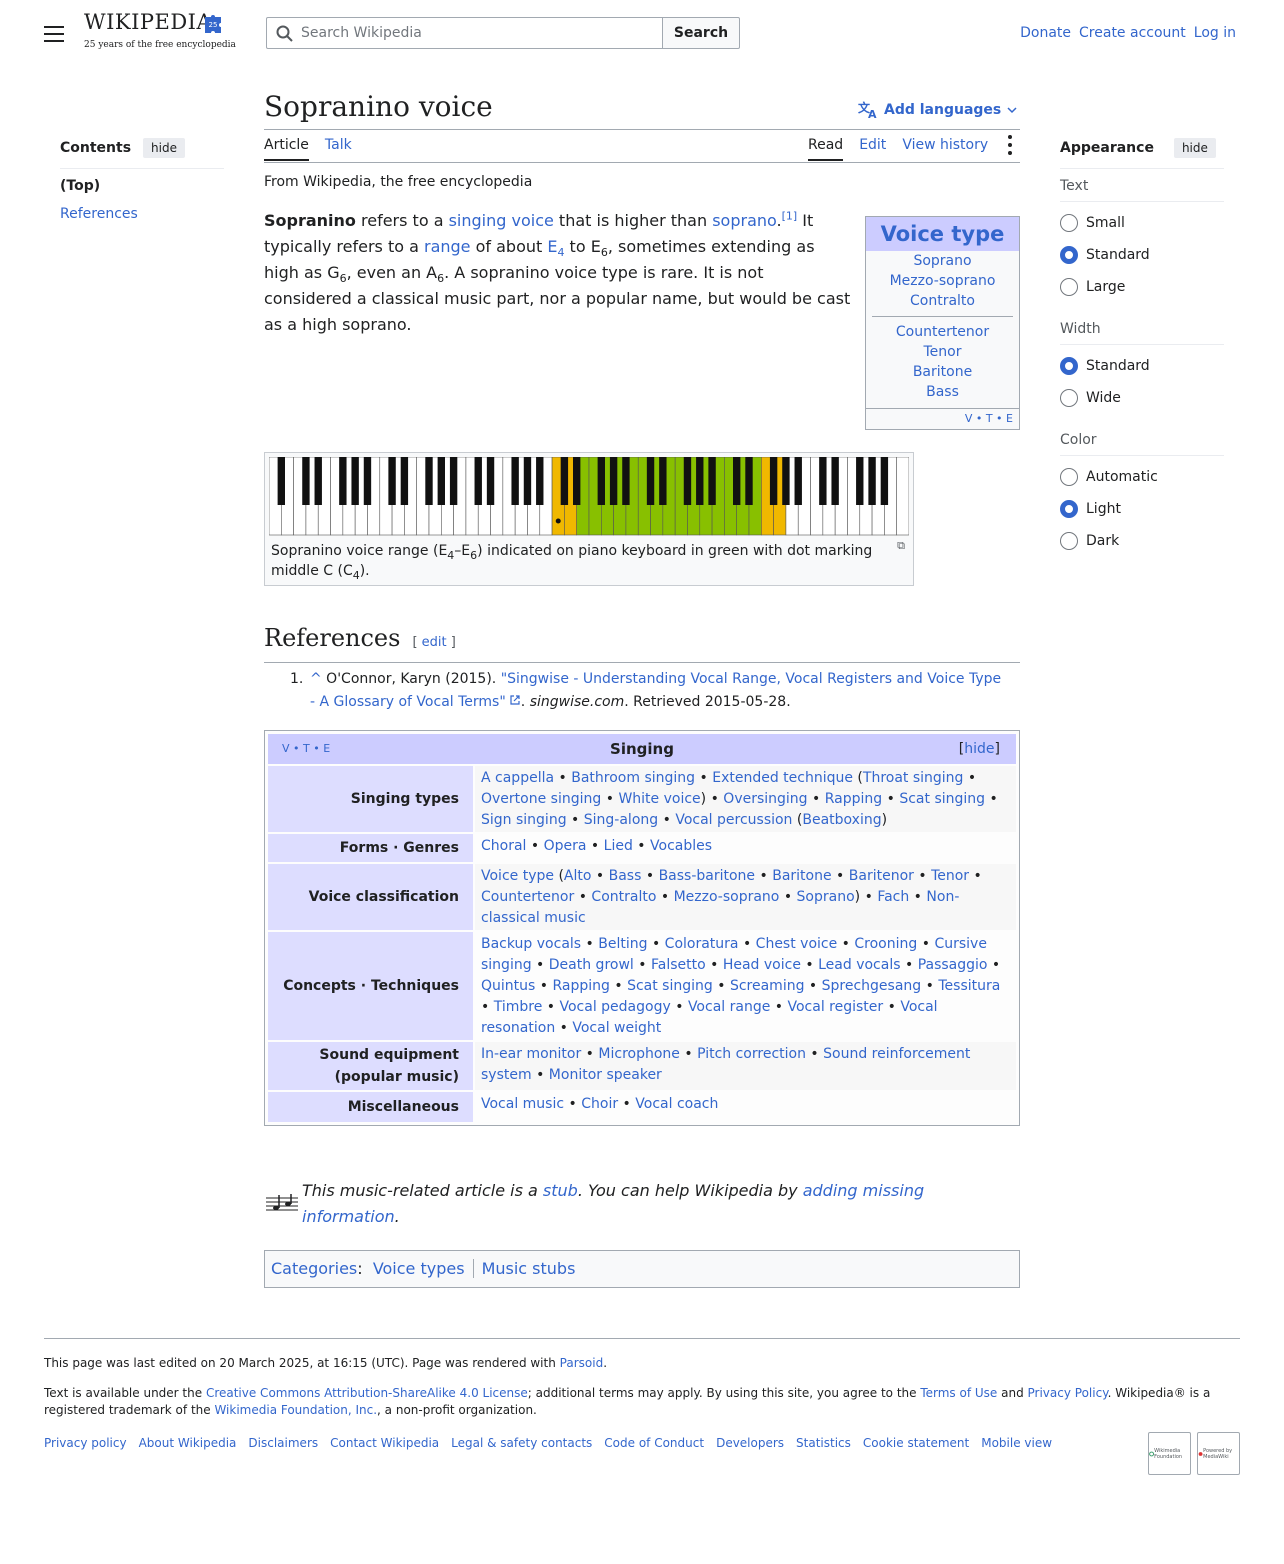 The image size is (1284, 1564). What do you see at coordinates (531, 1054) in the screenshot?
I see `navbox-link: In-ear monitor` at bounding box center [531, 1054].